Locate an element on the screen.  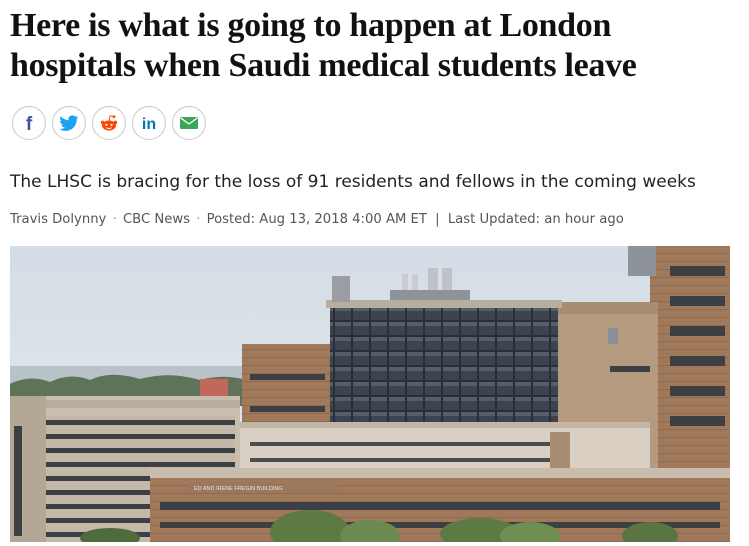
last-updated: Last Updated: an hour ago is located at coordinates (535, 219).